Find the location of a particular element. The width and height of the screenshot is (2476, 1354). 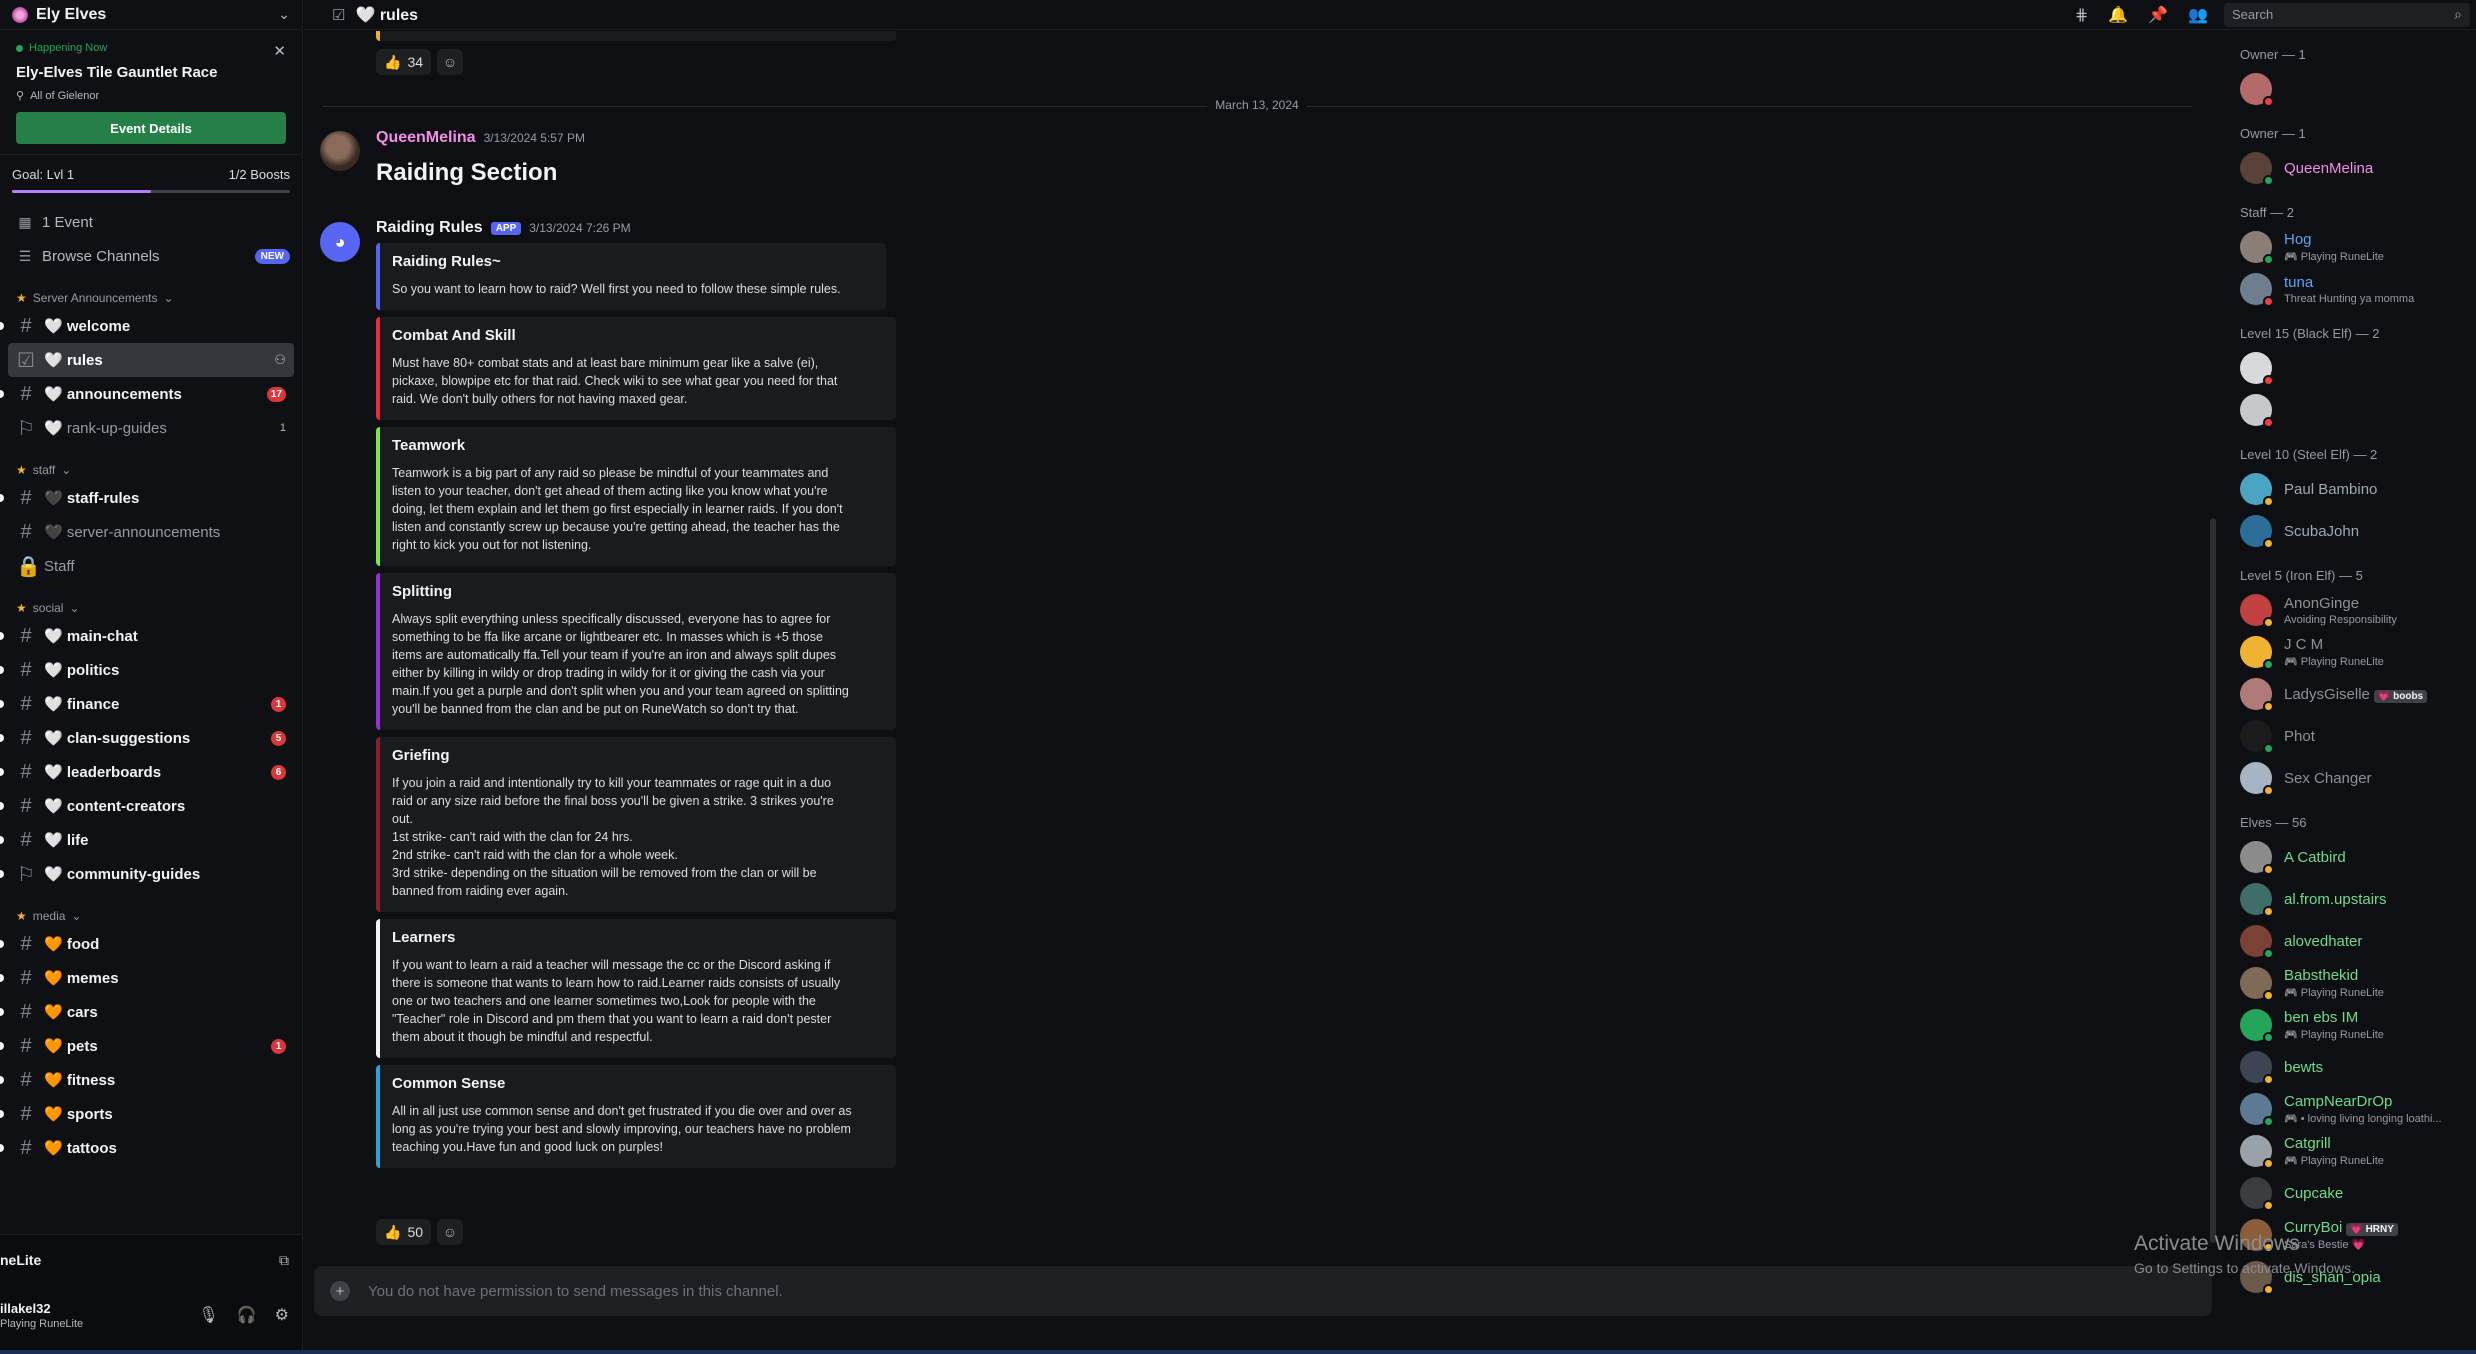

member-item: tuna Threat Hunting ya momma is located at coordinates (2351, 289).